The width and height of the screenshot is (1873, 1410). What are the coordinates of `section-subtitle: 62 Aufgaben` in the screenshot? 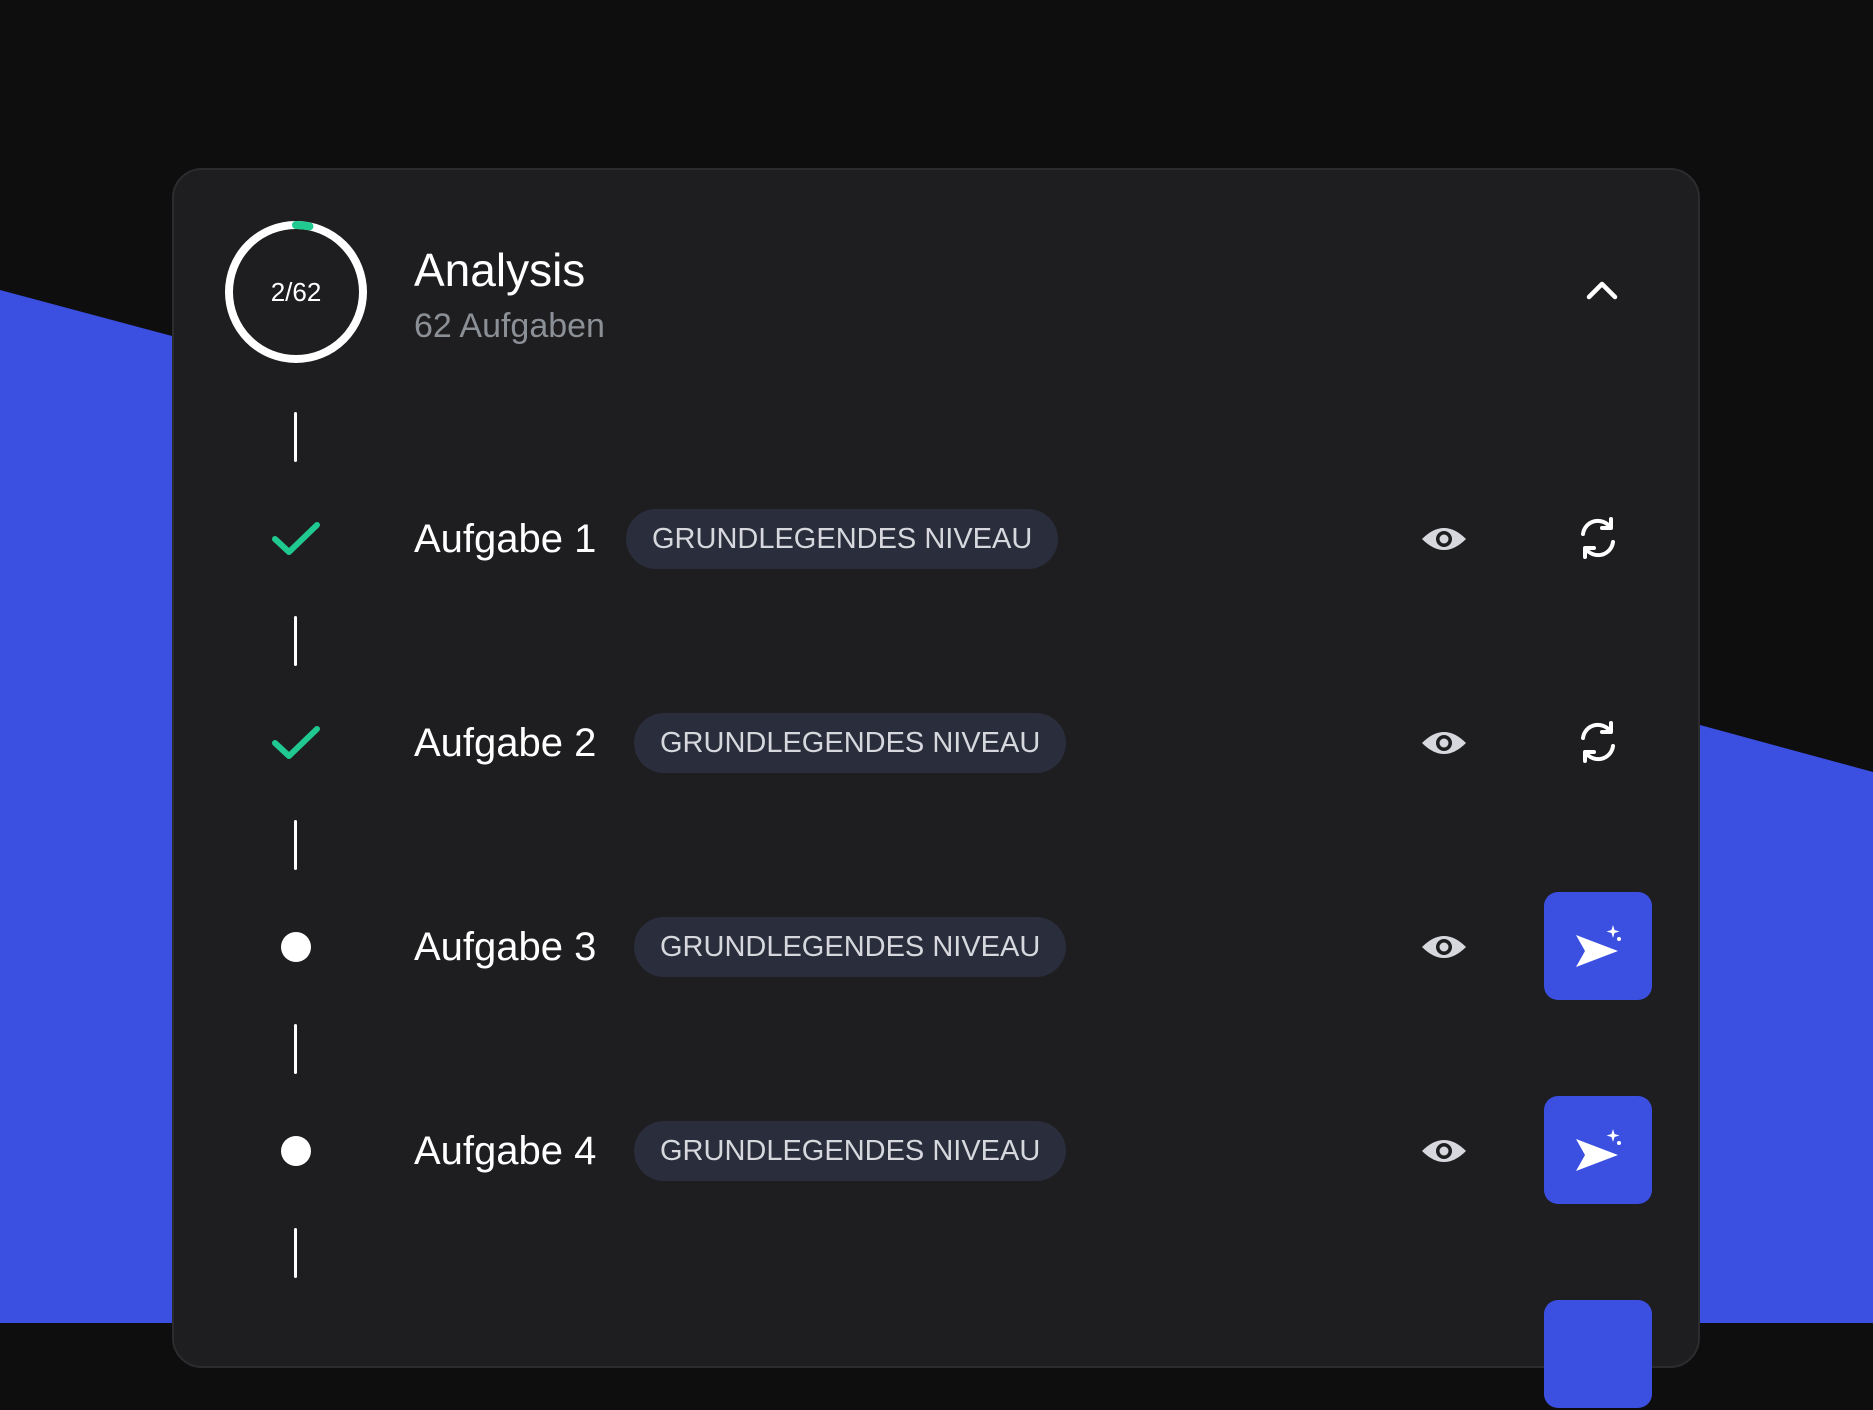 It's located at (509, 326).